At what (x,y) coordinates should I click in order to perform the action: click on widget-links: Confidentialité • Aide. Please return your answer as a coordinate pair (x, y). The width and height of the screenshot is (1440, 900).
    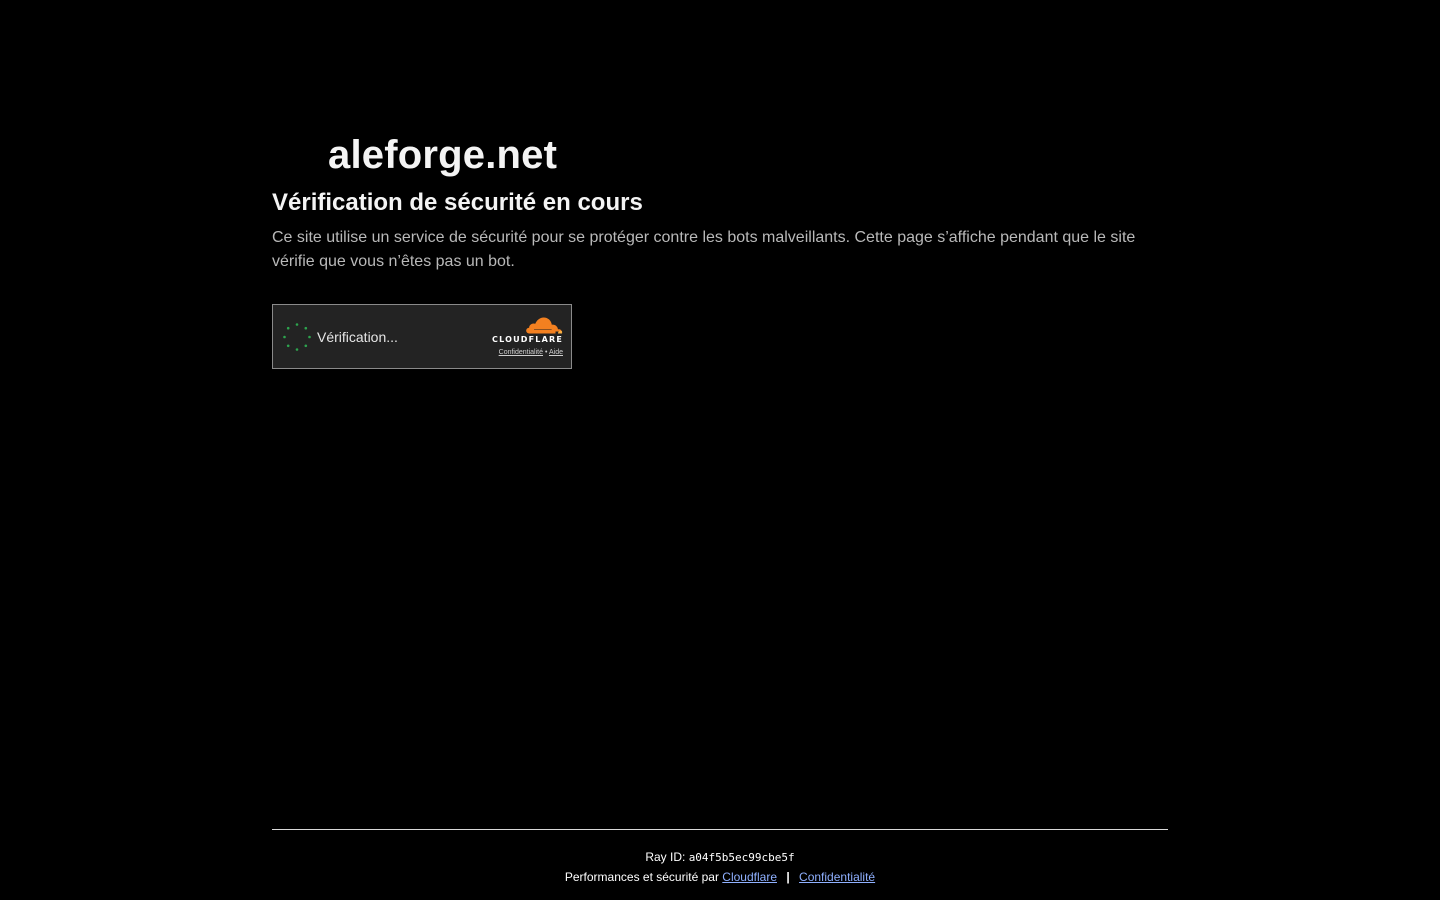
    Looking at the image, I should click on (531, 353).